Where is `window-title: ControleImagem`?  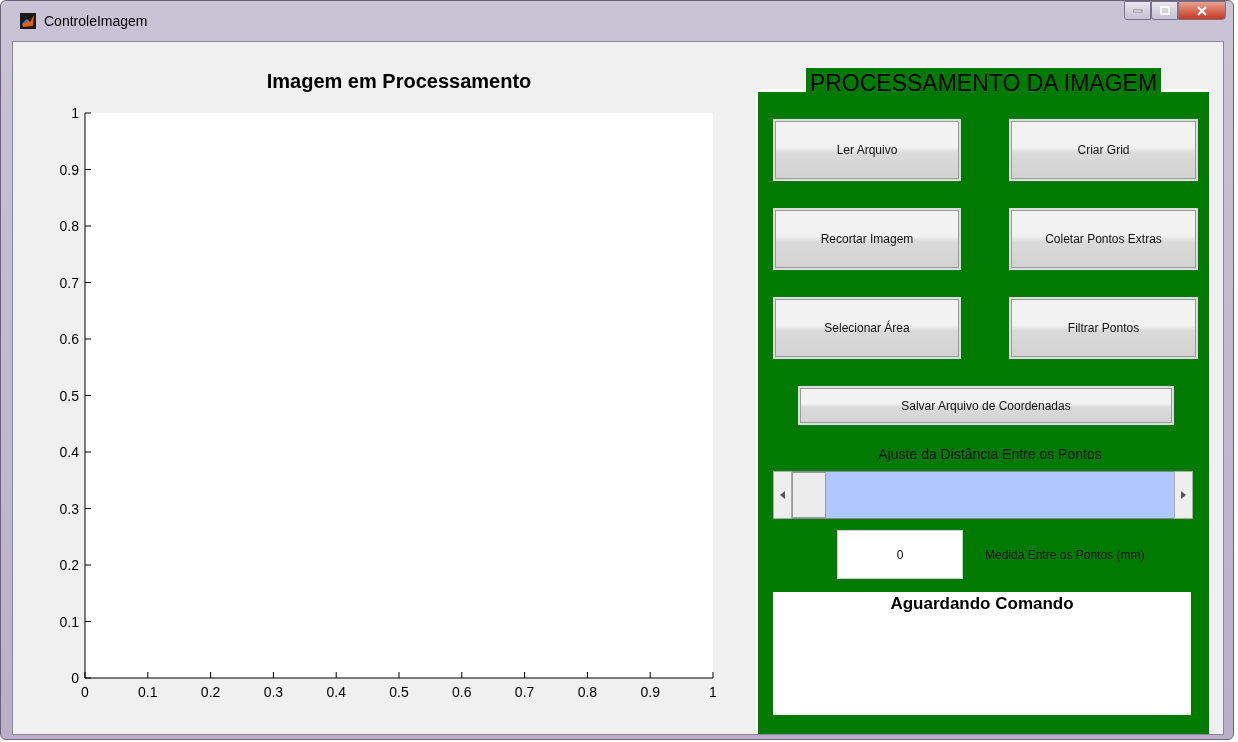 window-title: ControleImagem is located at coordinates (96, 21).